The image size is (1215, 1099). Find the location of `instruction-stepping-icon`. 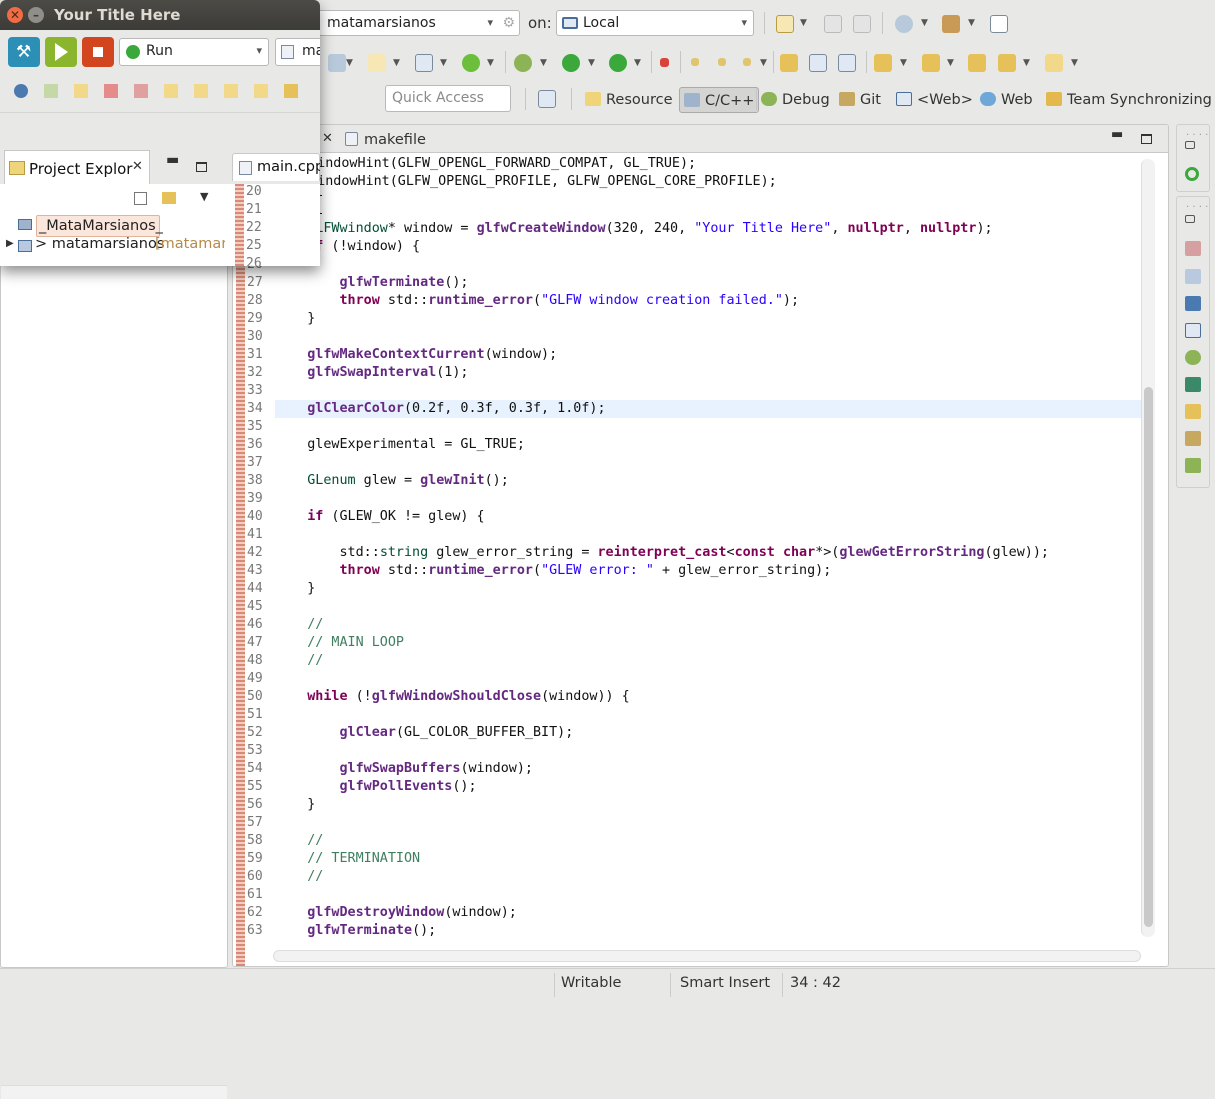

instruction-stepping-icon is located at coordinates (291, 91).